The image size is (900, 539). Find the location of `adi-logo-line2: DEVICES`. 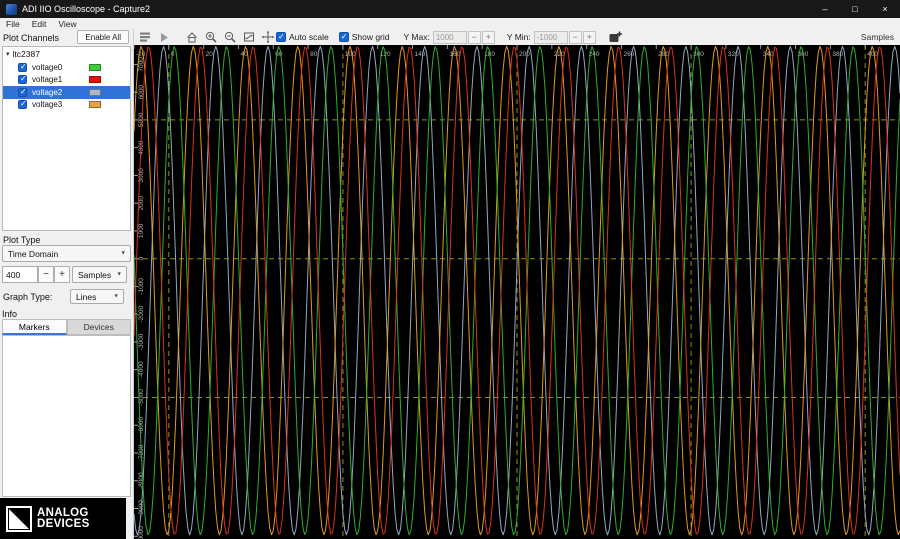

adi-logo-line2: DEVICES is located at coordinates (63, 523).